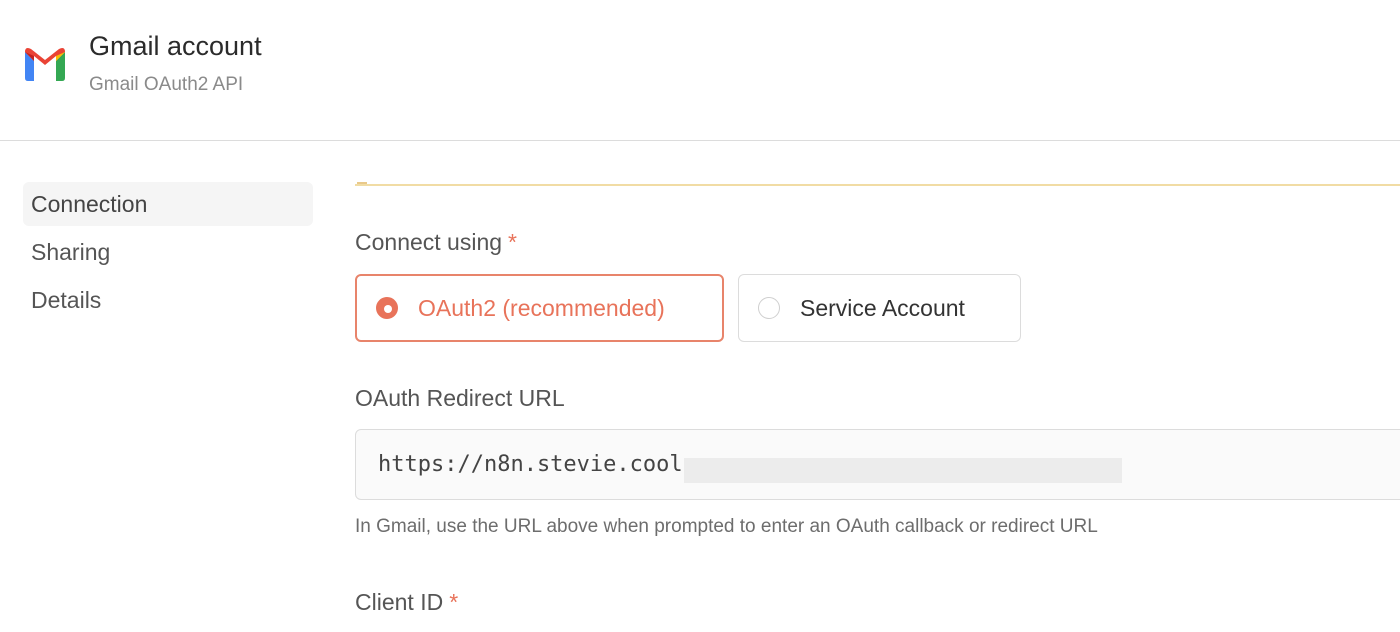 Image resolution: width=1400 pixels, height=632 pixels. I want to click on page-subtitle: Gmail OAuth2 API, so click(166, 84).